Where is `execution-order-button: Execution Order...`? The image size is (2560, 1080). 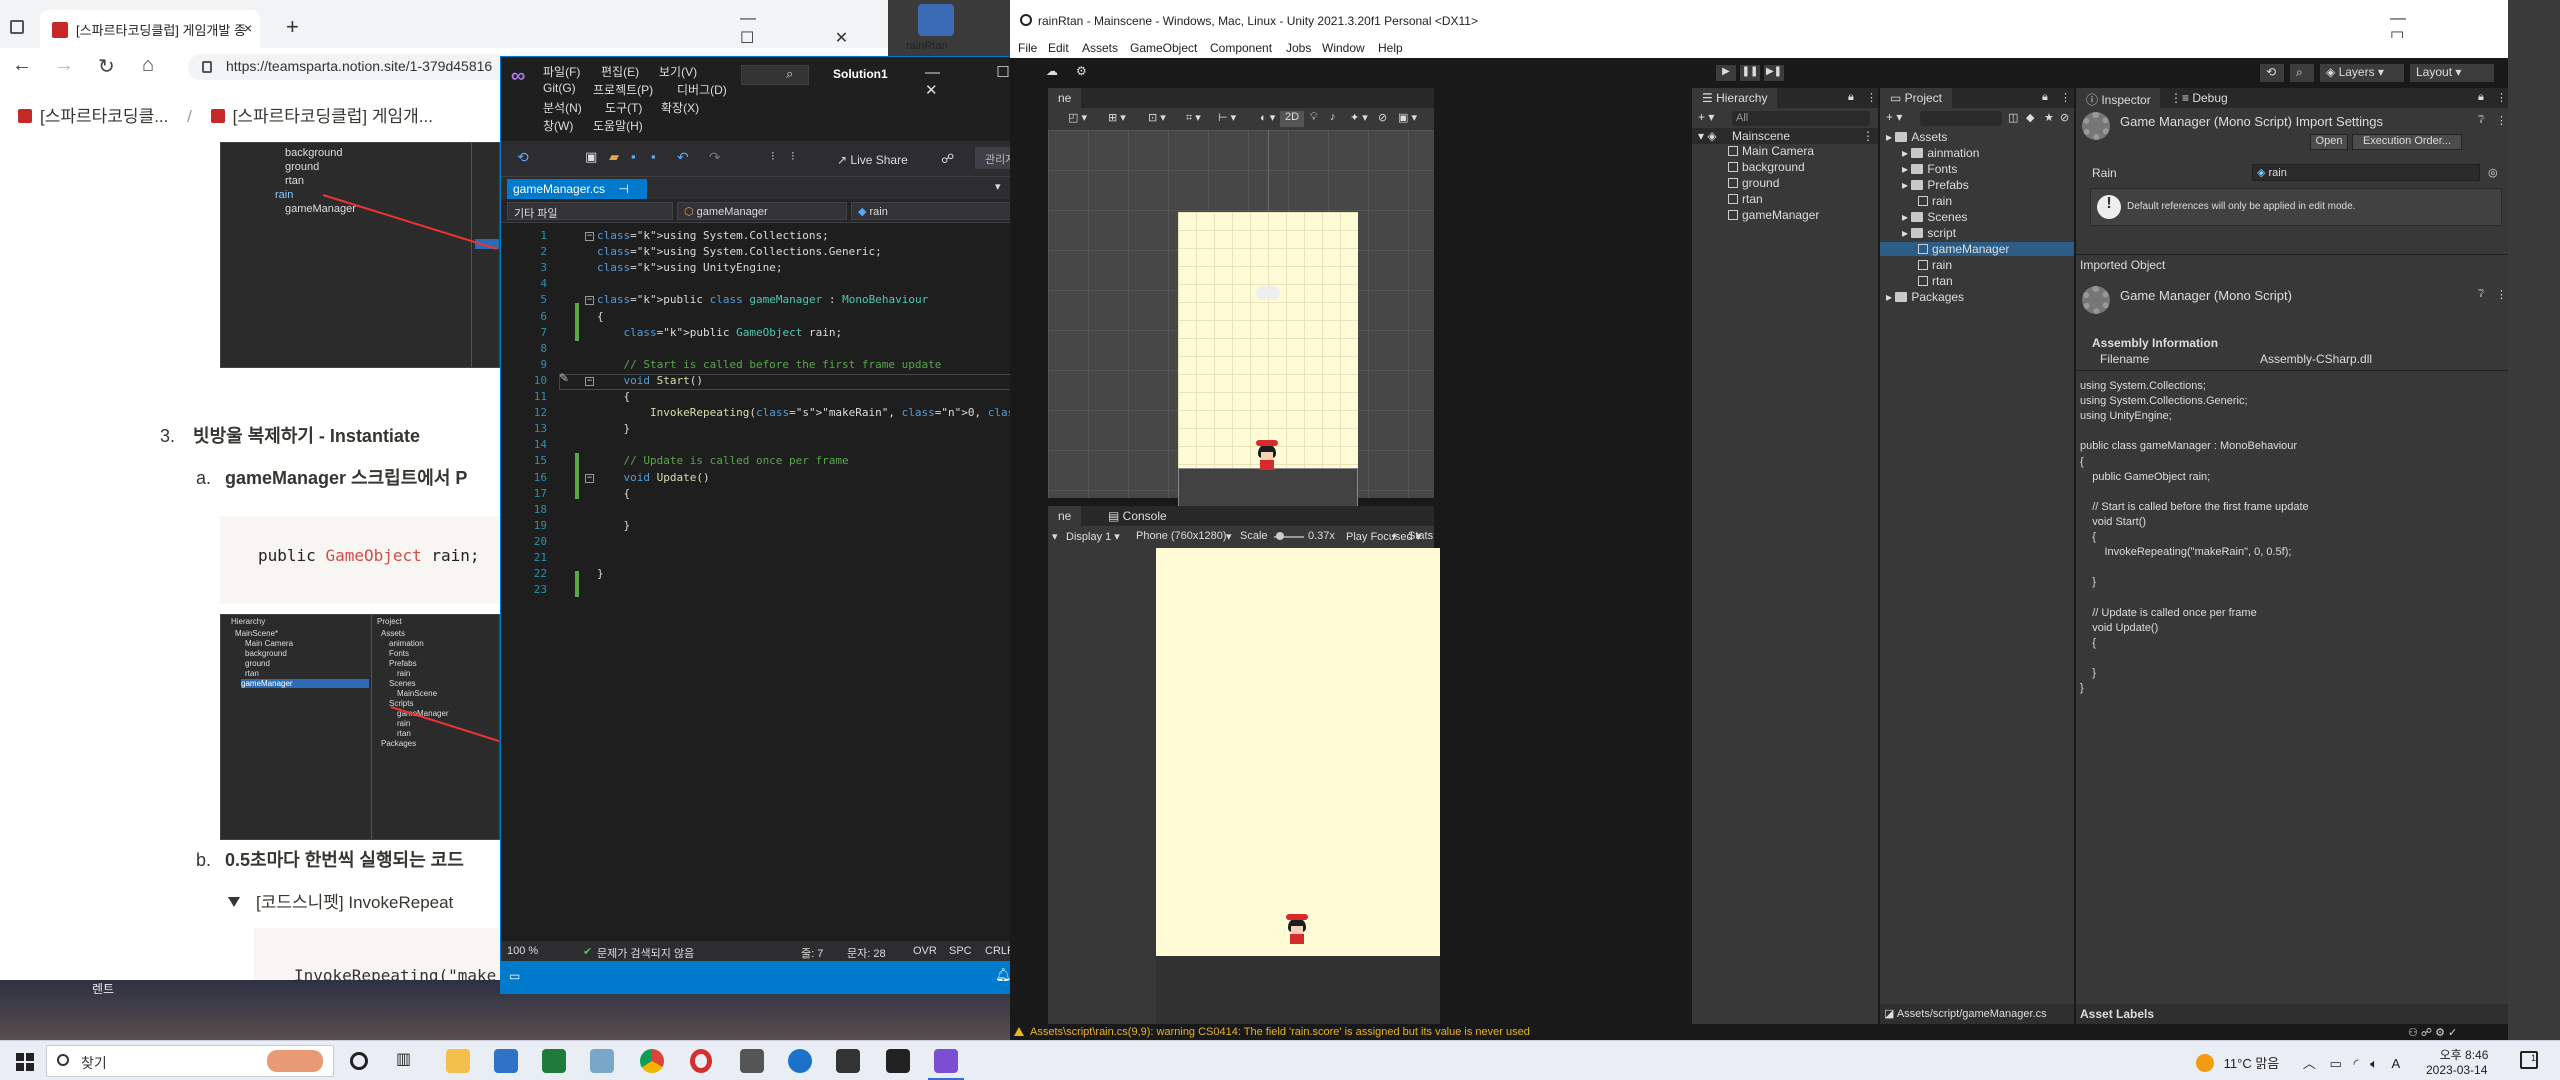
execution-order-button: Execution Order... is located at coordinates (2407, 142).